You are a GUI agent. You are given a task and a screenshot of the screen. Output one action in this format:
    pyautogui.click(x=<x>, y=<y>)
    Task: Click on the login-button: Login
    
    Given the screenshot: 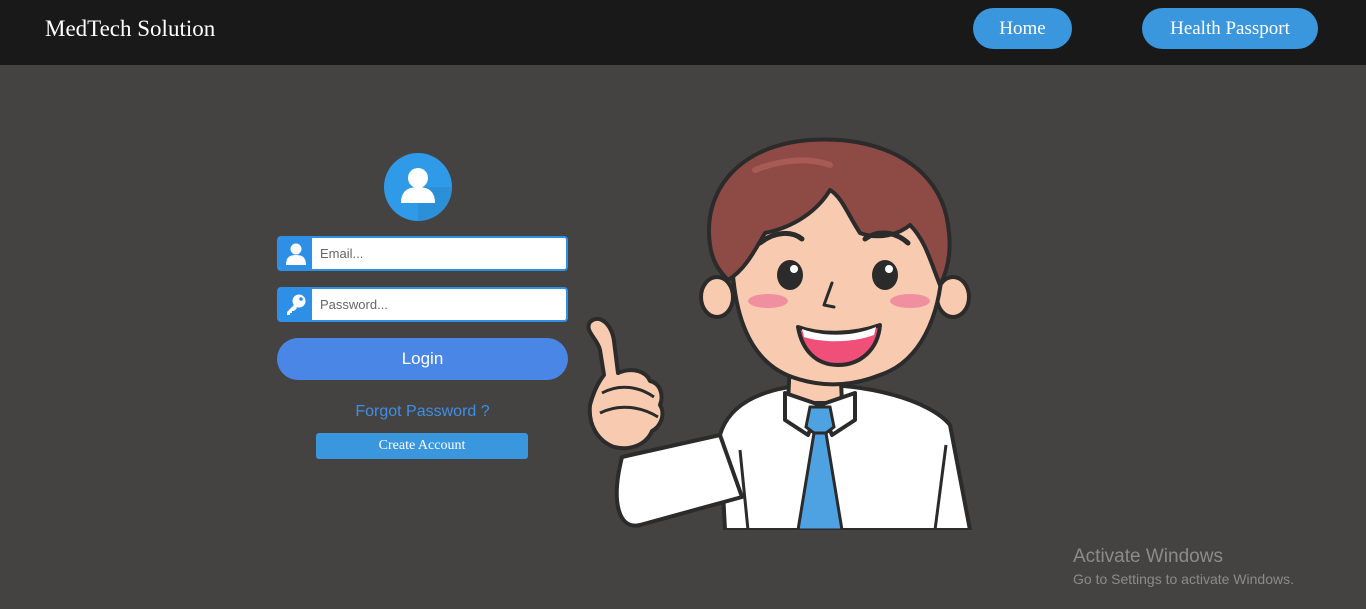 What is the action you would take?
    pyautogui.click(x=422, y=359)
    